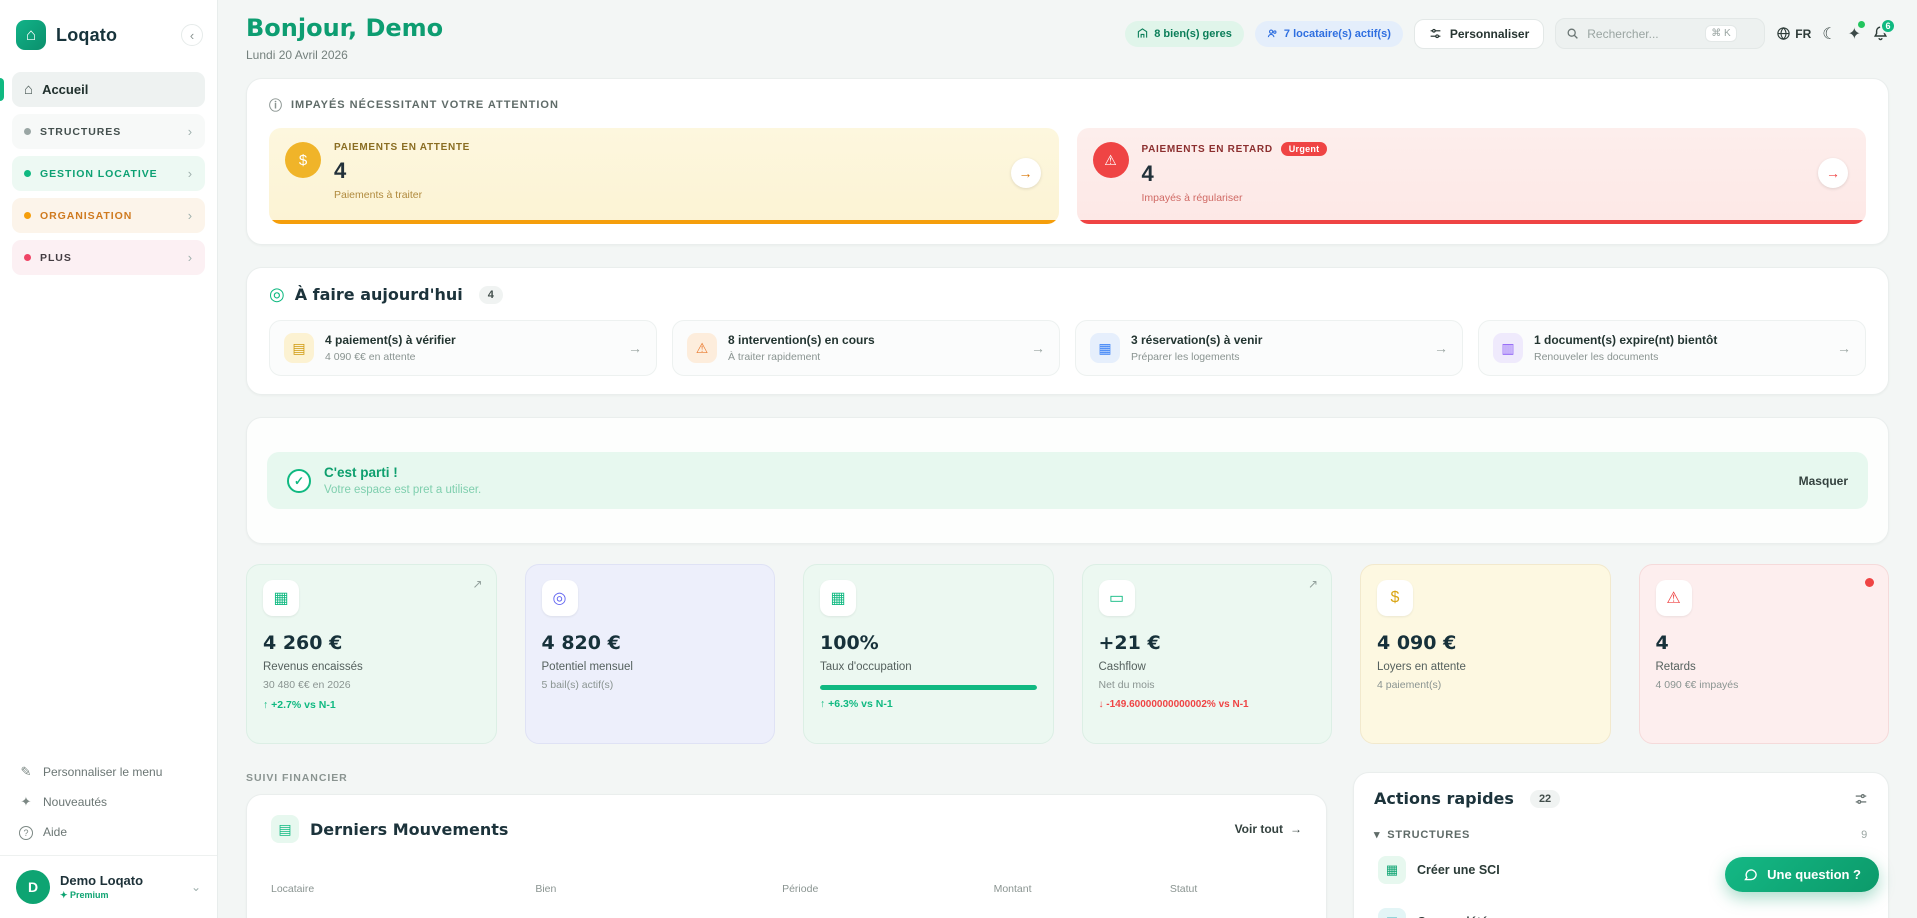 This screenshot has height=918, width=1917. Describe the element at coordinates (1884, 30) in the screenshot. I see `notifications-button: 6` at that location.